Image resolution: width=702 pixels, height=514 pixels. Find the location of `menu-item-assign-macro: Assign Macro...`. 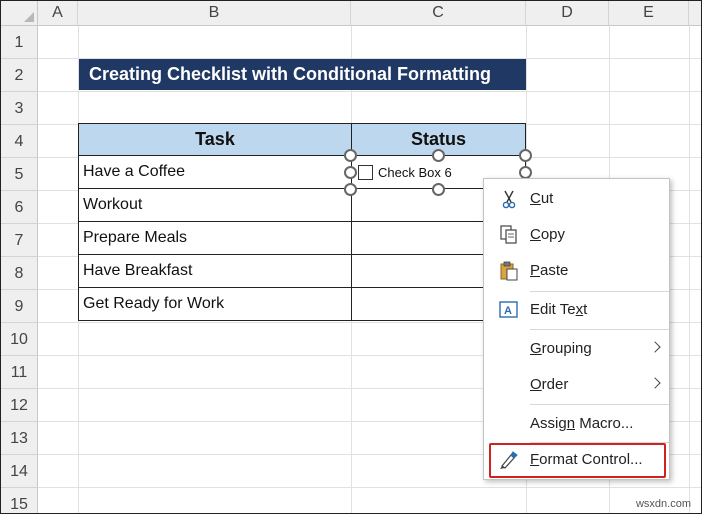

menu-item-assign-macro: Assign Macro... is located at coordinates (576, 424).